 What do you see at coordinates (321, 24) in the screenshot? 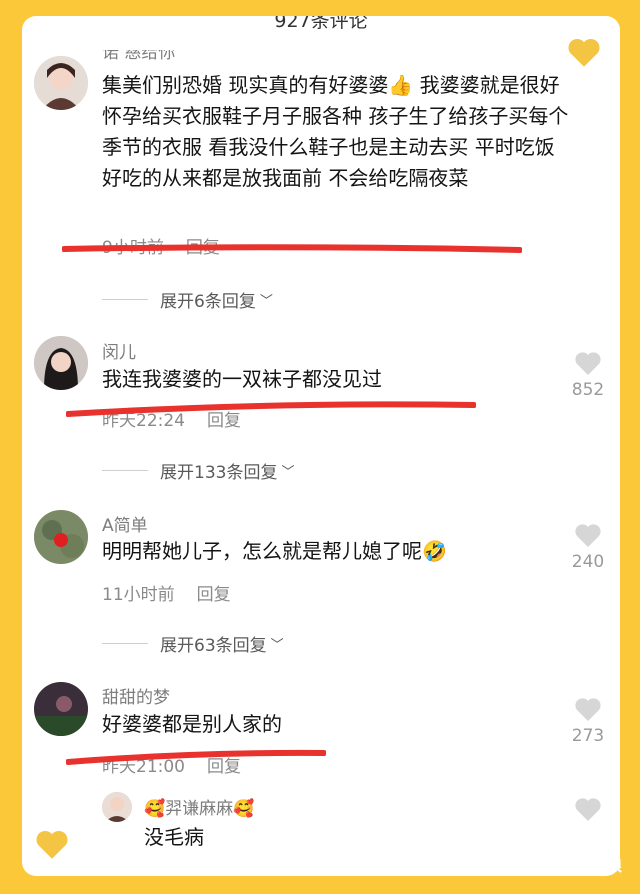
I see `comment-count-title: 927条评论` at bounding box center [321, 24].